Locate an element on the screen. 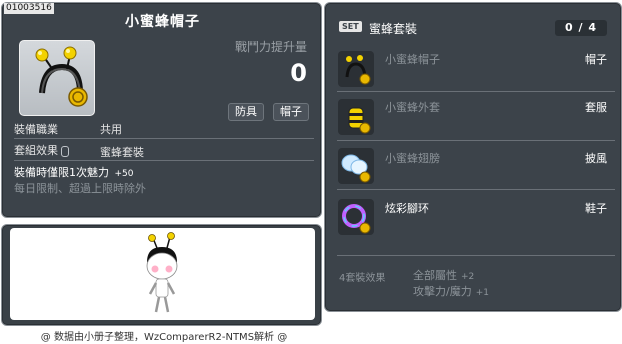 Image resolution: width=622 pixels, height=344 pixels. set-count: 0 / 4 is located at coordinates (581, 28).